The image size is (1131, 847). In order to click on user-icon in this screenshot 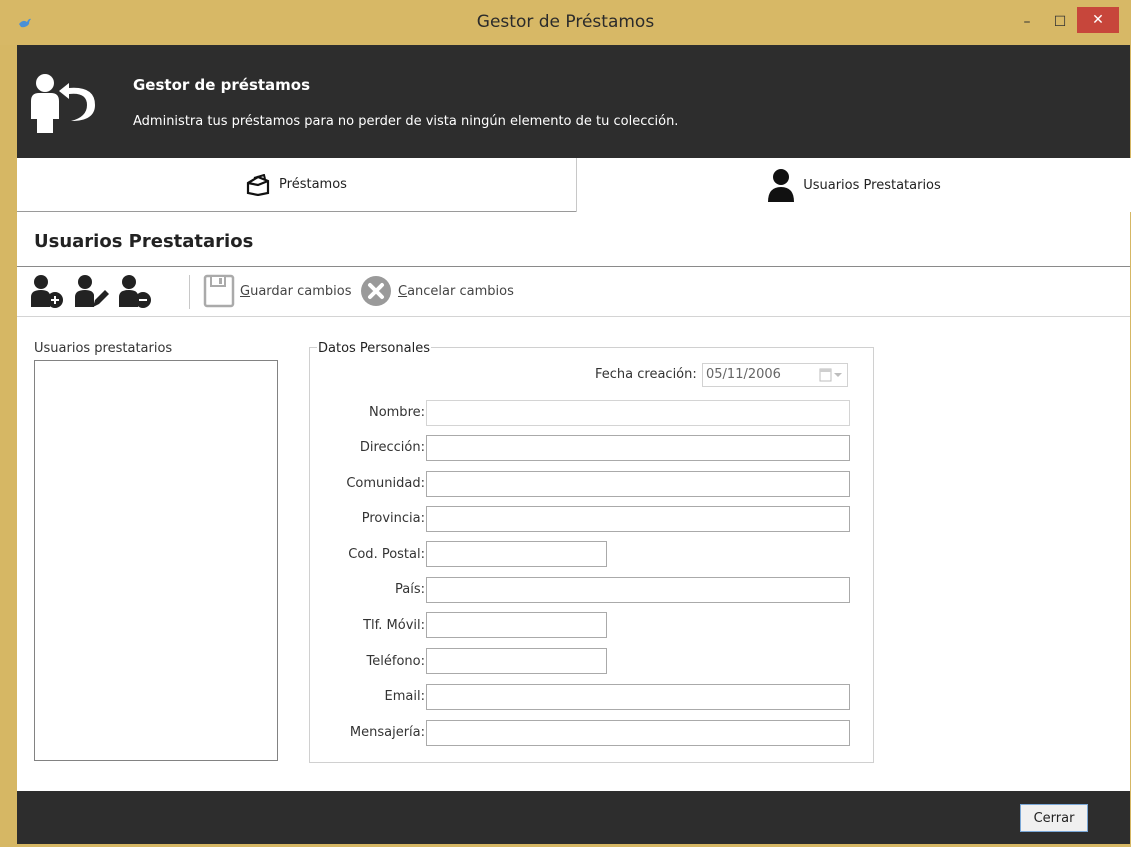, I will do `click(781, 185)`.